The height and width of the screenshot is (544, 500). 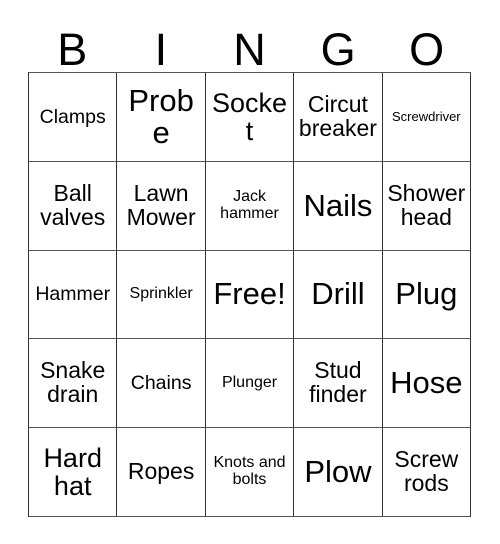 I want to click on bingo-cell: Ropes, so click(x=161, y=472).